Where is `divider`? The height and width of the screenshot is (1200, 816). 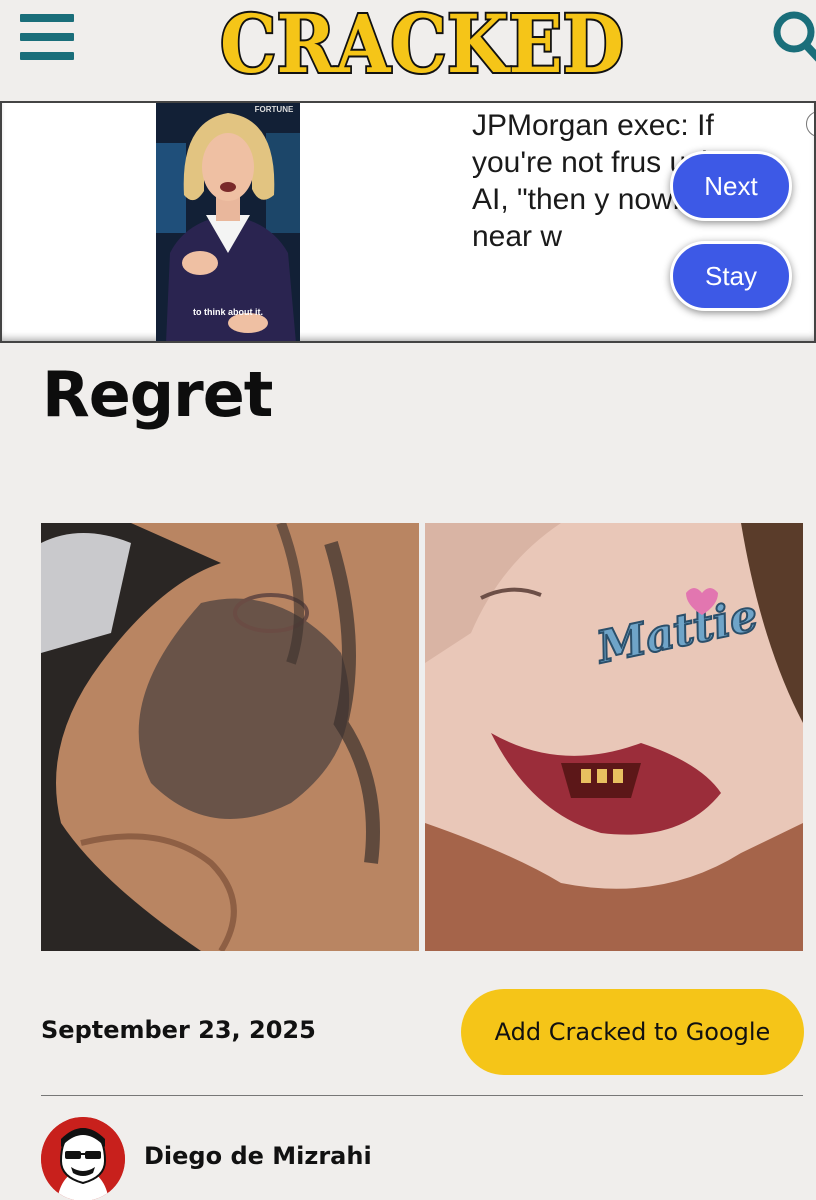
divider is located at coordinates (422, 1095).